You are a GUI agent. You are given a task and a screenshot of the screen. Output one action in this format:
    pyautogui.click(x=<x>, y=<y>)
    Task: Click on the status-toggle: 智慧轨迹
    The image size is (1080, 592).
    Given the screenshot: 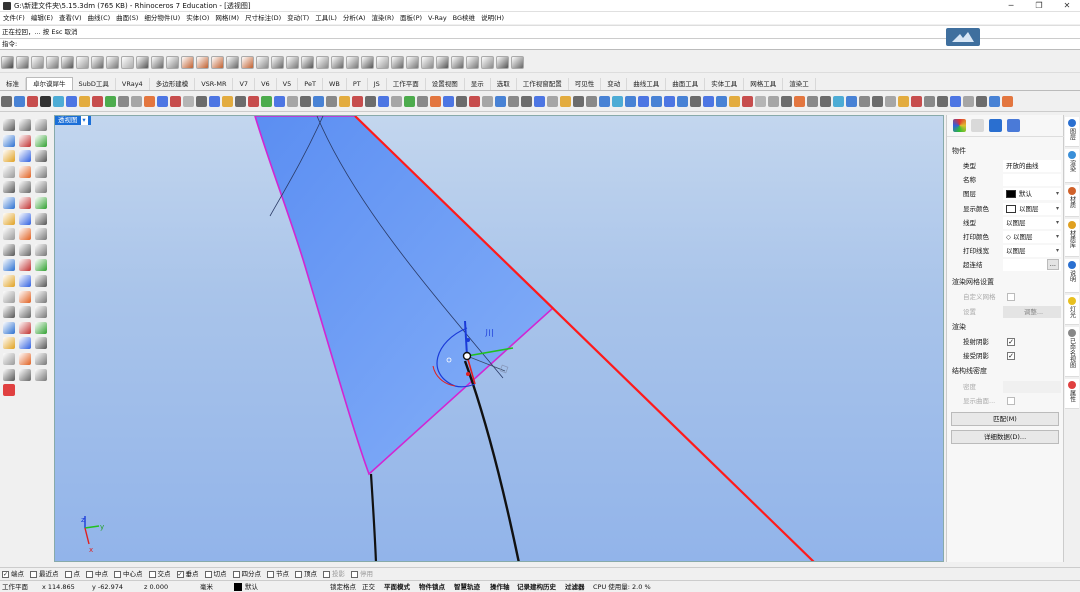 What is the action you would take?
    pyautogui.click(x=467, y=586)
    